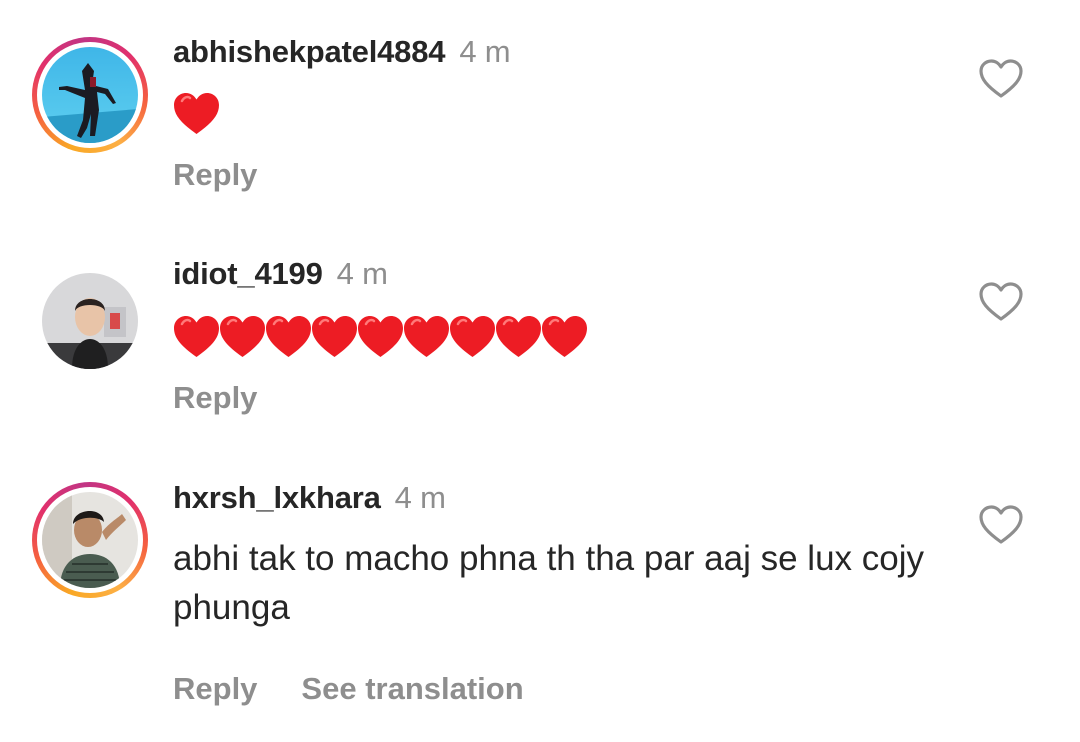 The width and height of the screenshot is (1080, 742). What do you see at coordinates (309, 51) in the screenshot?
I see `username-text: abhishekpatel4884` at bounding box center [309, 51].